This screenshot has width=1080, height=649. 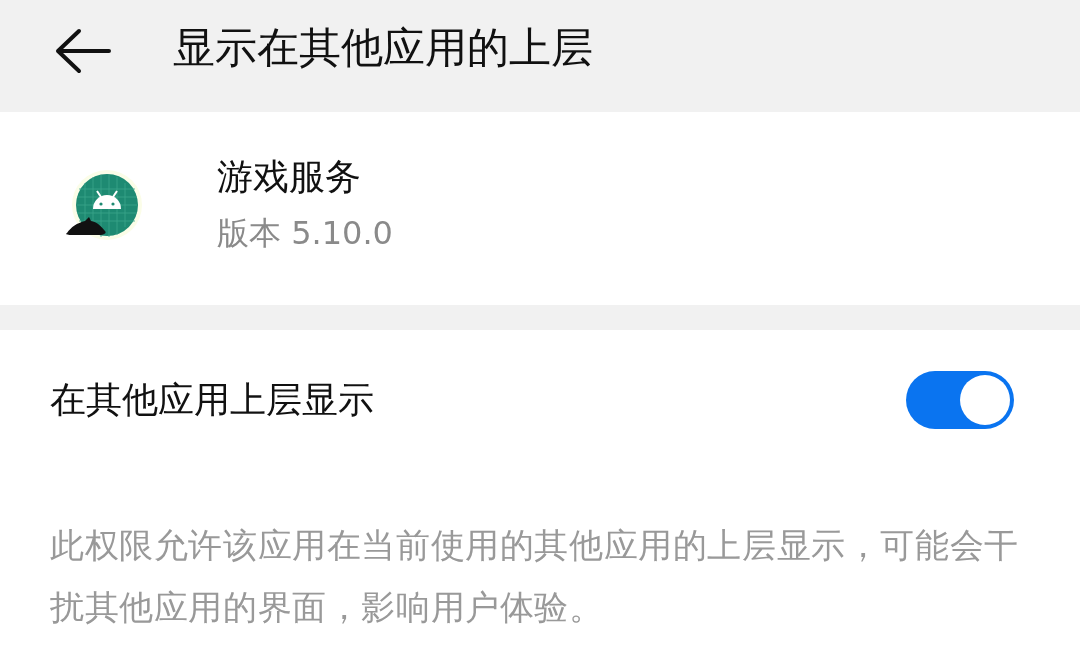 What do you see at coordinates (535, 576) in the screenshot?
I see `permission-description: 此权限允许该应用在当前使用的其他应用的上层显示，可能会干扰其他应用的界面，影响用户体验。` at bounding box center [535, 576].